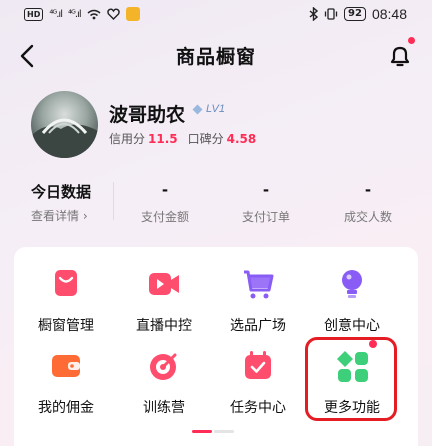 This screenshot has height=446, width=432. I want to click on status-bar-right: 92 08:48, so click(358, 14).